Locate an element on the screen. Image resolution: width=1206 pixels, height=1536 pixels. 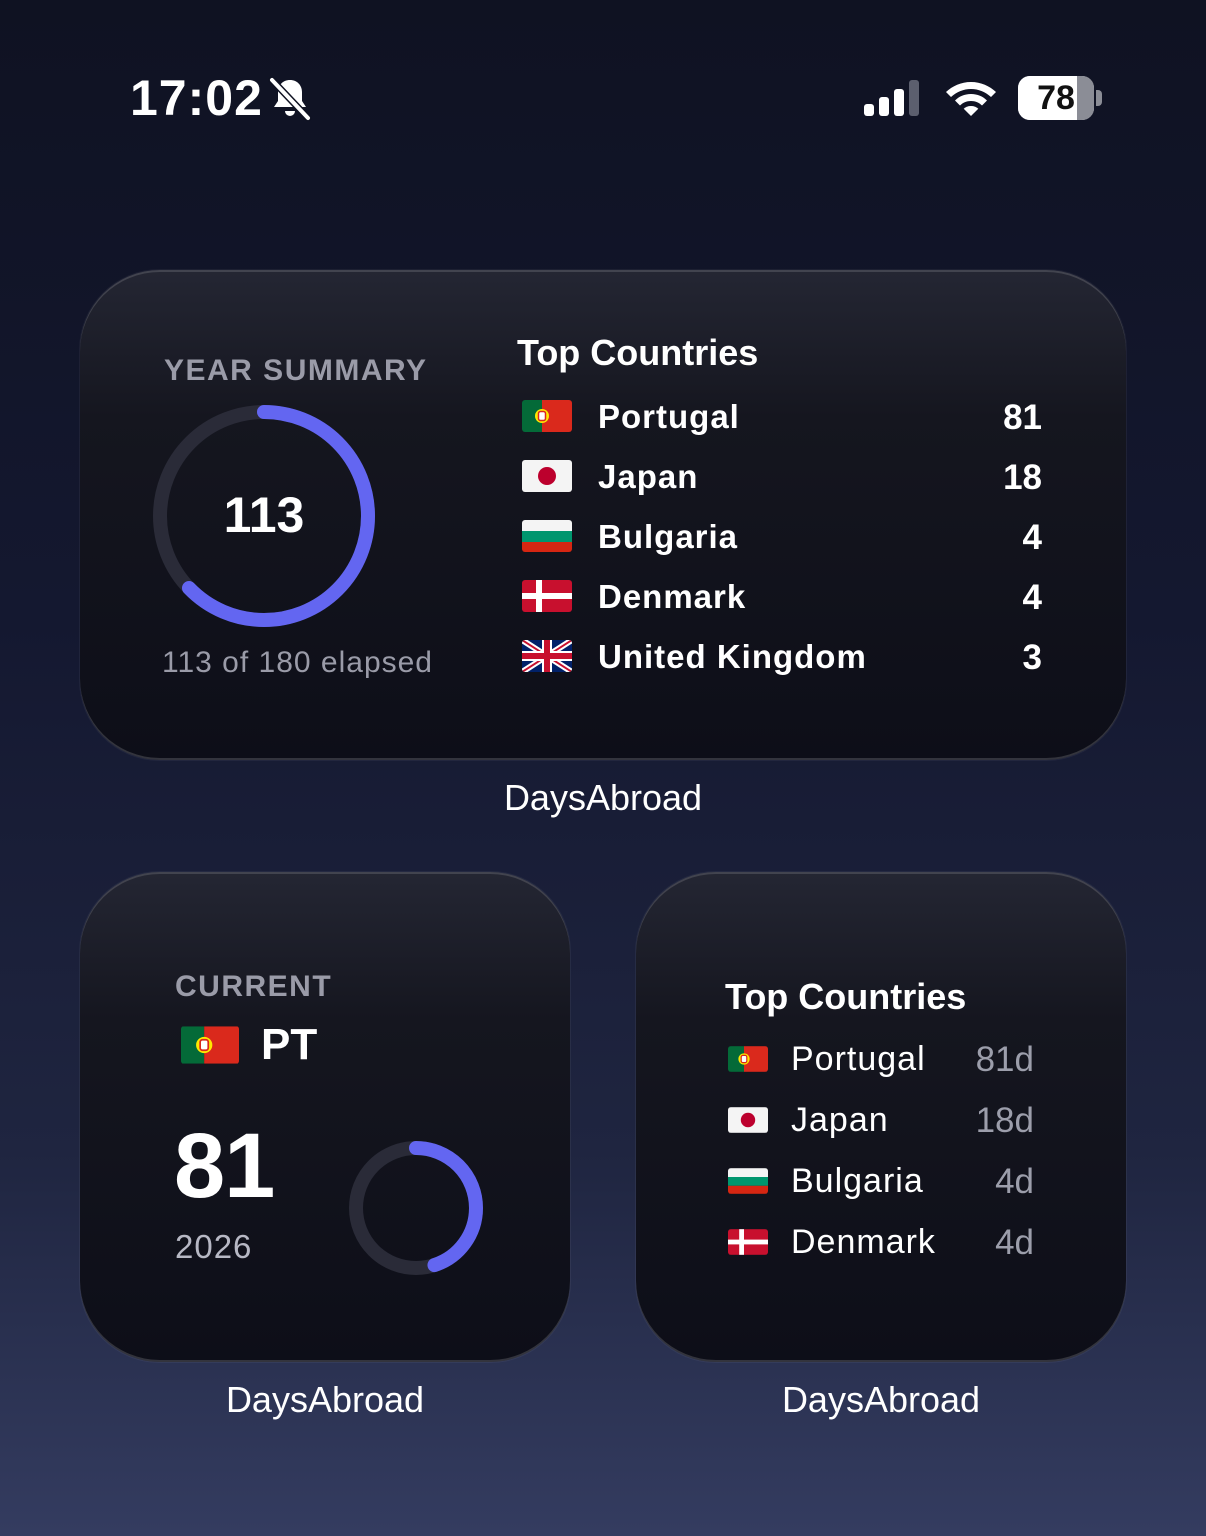
list-item: Japan 18 is located at coordinates (782, 478).